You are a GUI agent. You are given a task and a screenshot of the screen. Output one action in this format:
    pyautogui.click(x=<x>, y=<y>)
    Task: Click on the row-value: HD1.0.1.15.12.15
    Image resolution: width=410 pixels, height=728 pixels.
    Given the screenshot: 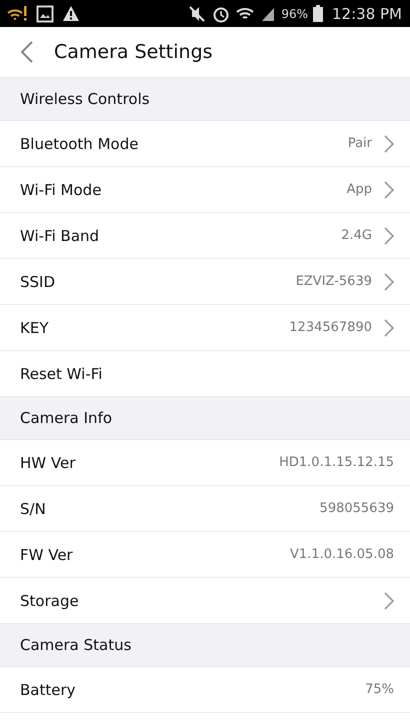 What is the action you would take?
    pyautogui.click(x=336, y=462)
    